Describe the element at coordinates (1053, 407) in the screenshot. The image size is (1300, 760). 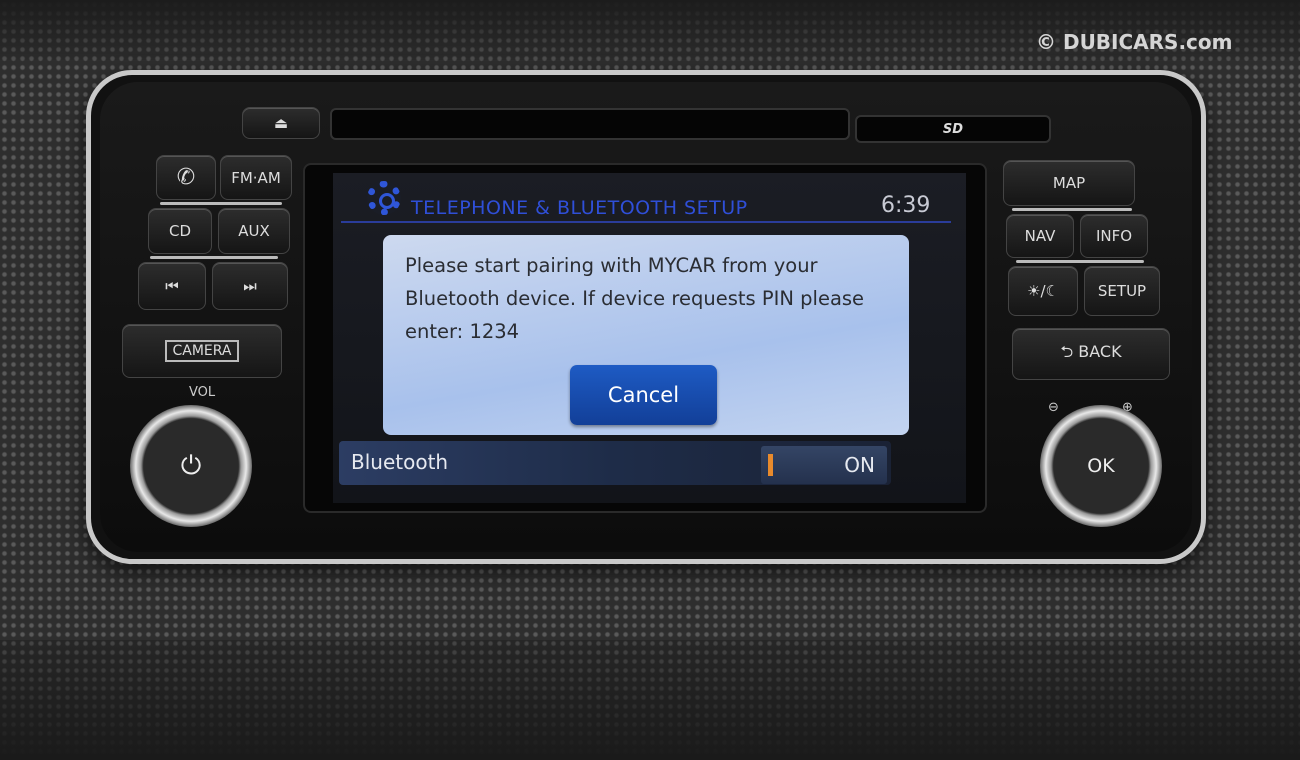
I see `zoom-out-icon: ⊖` at that location.